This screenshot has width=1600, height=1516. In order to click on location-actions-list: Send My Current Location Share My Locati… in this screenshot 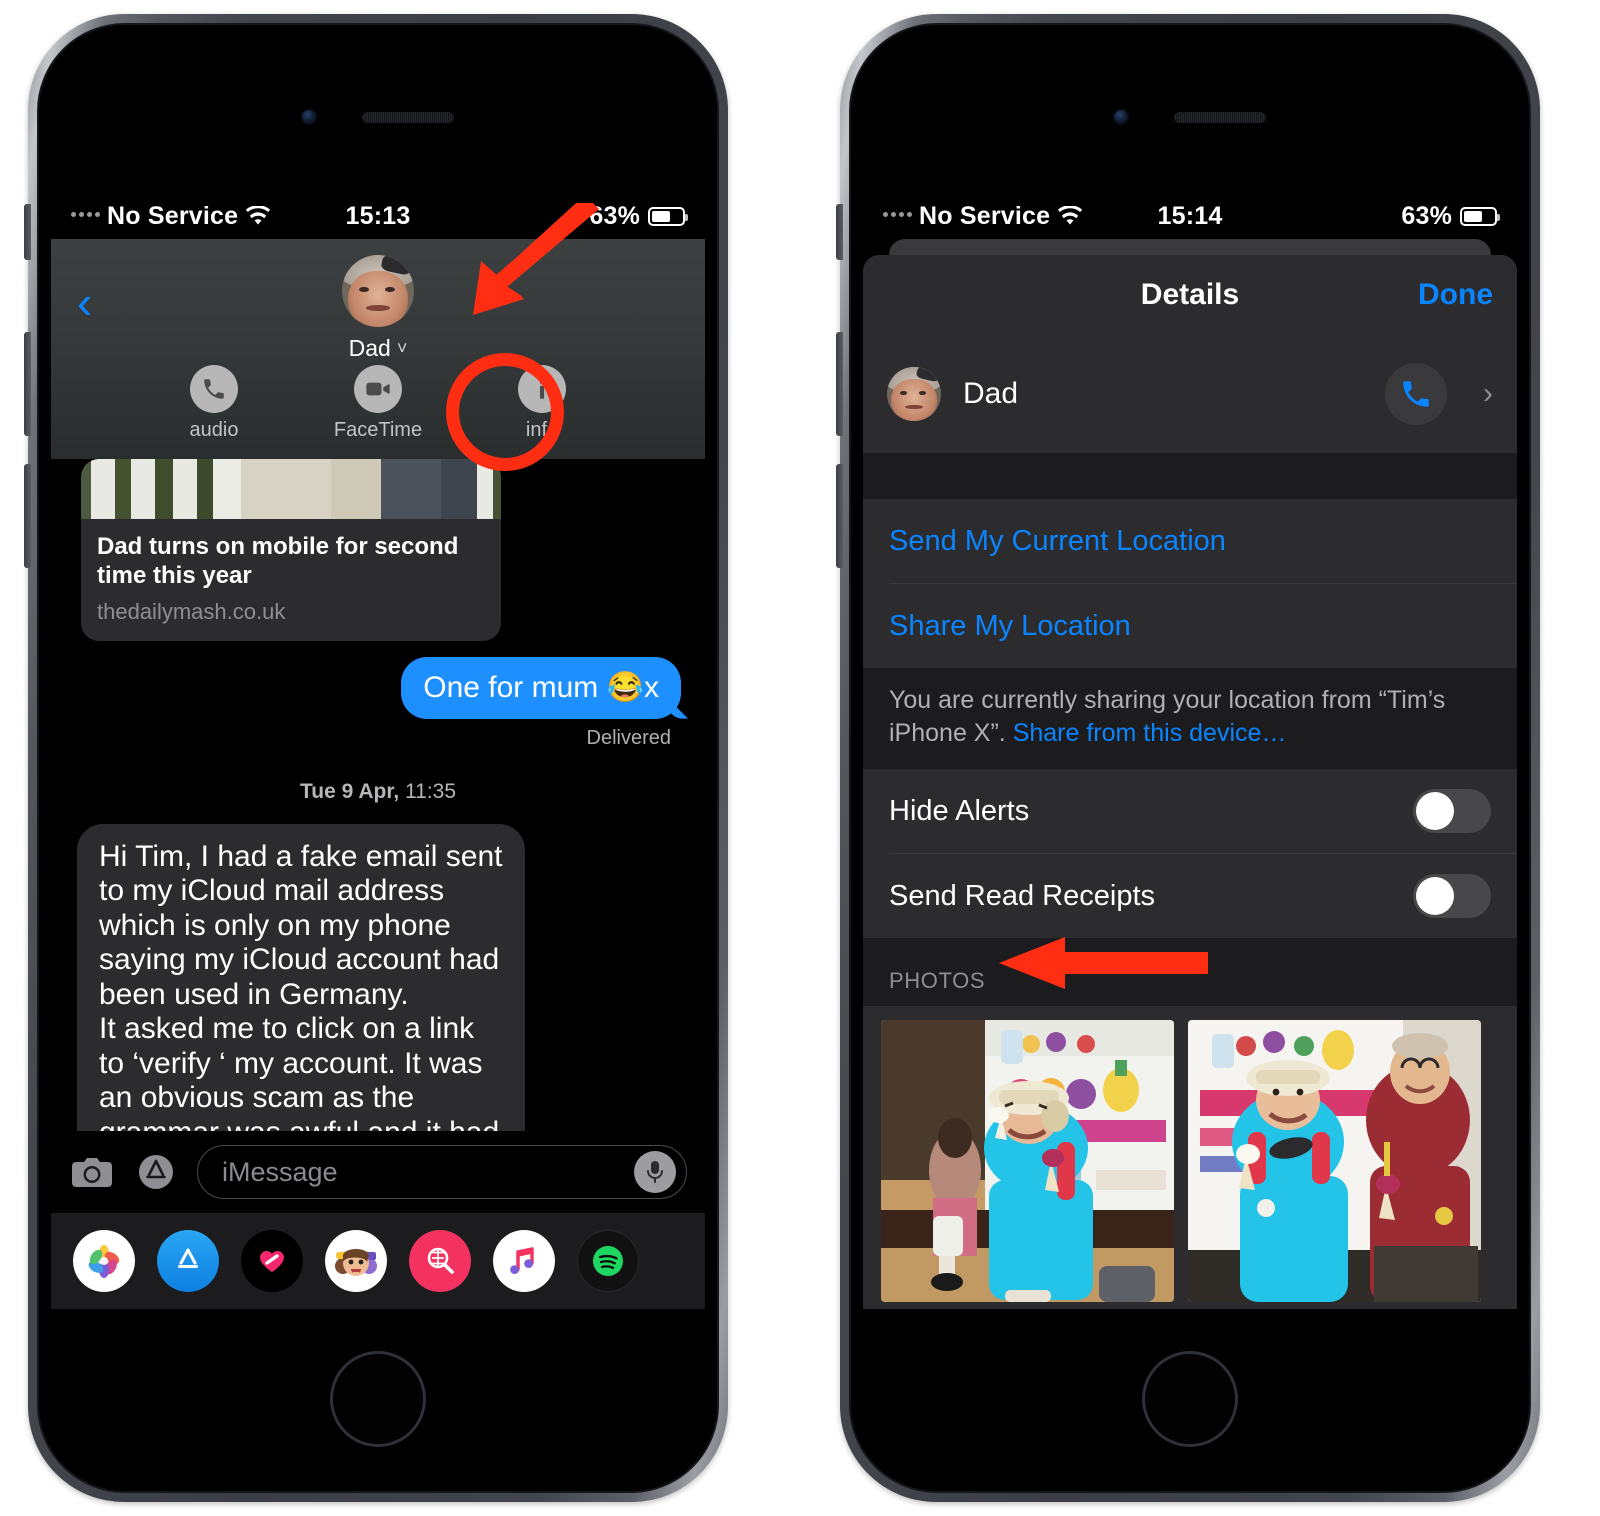, I will do `click(1190, 583)`.